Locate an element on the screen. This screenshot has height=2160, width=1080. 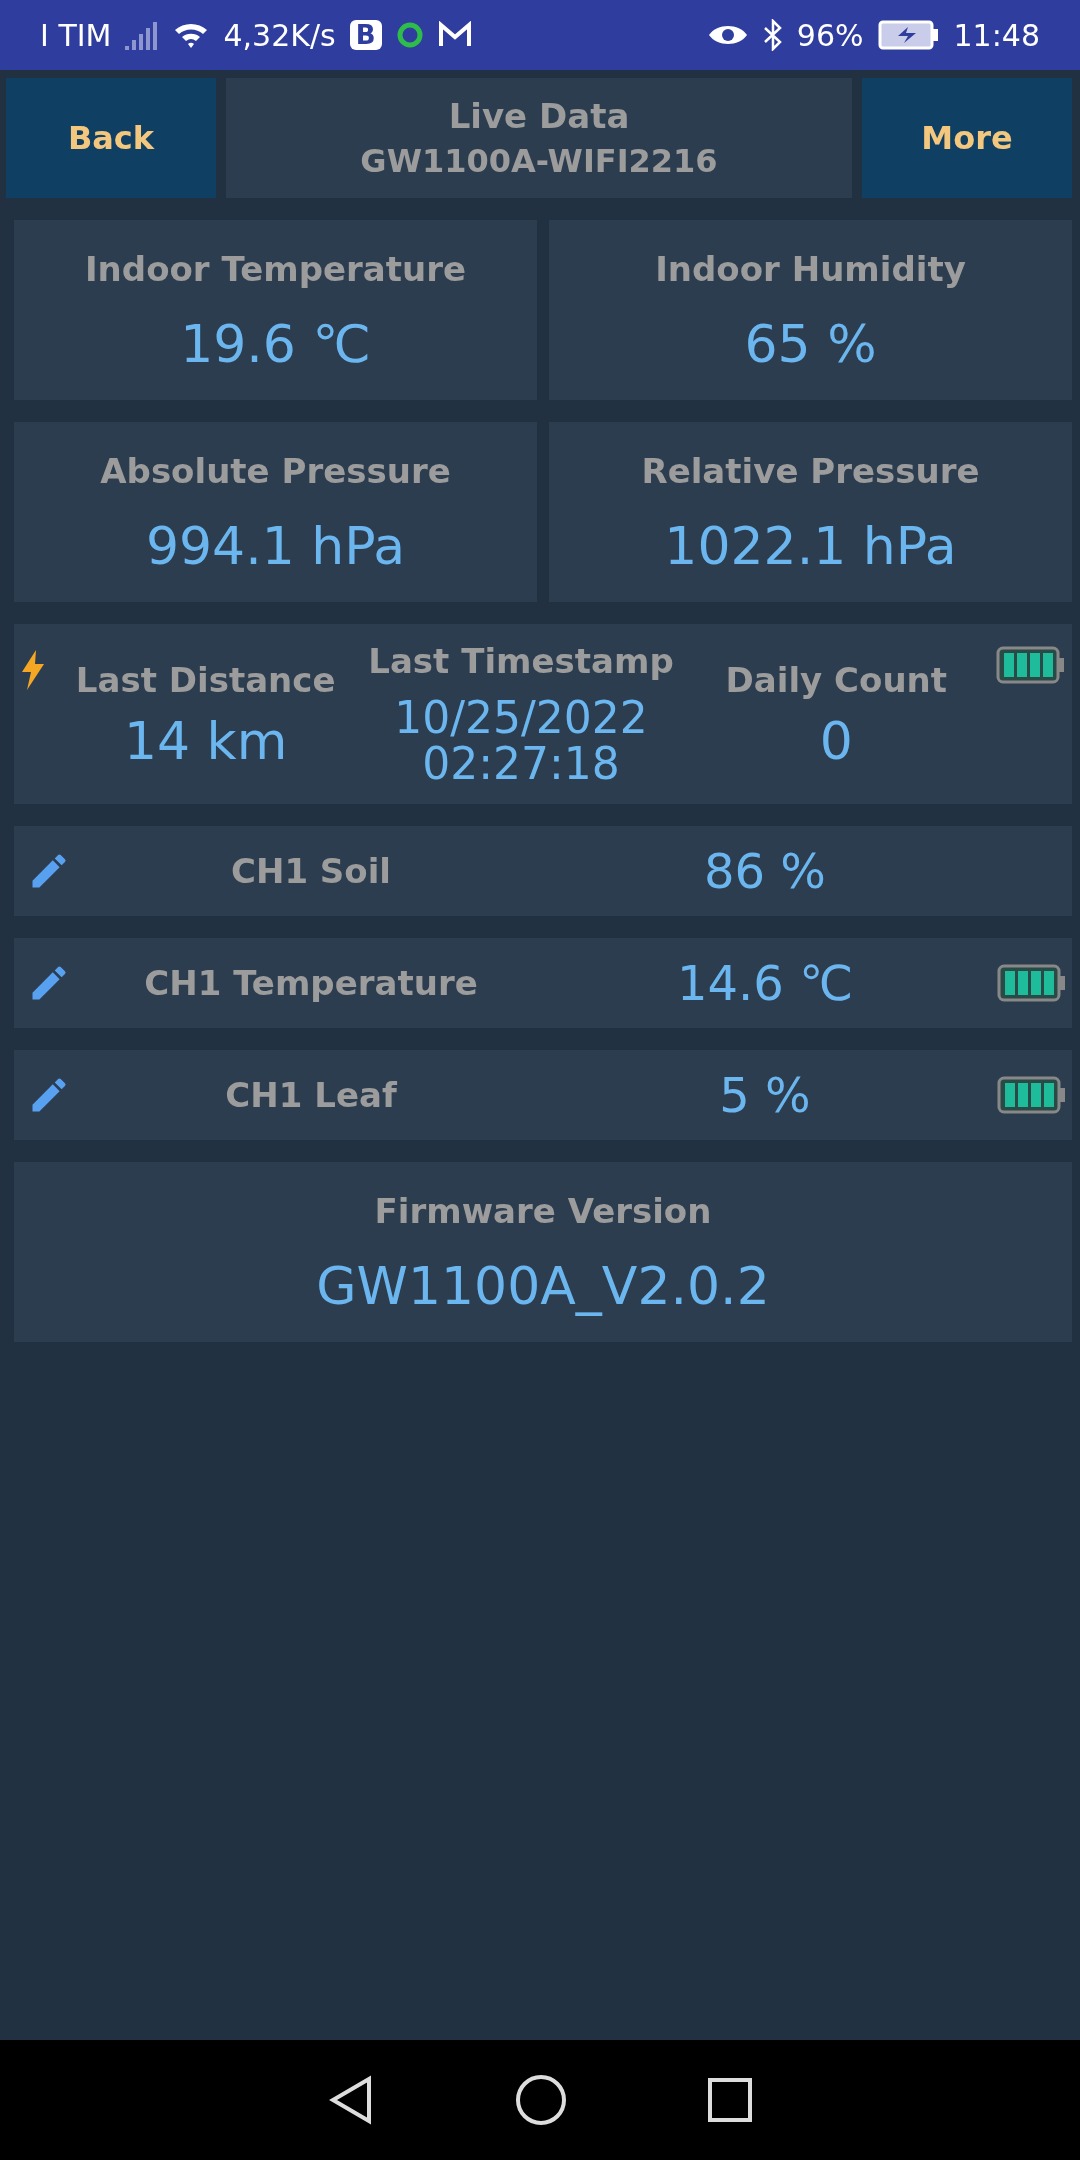
home-nav-icon is located at coordinates (541, 2100).